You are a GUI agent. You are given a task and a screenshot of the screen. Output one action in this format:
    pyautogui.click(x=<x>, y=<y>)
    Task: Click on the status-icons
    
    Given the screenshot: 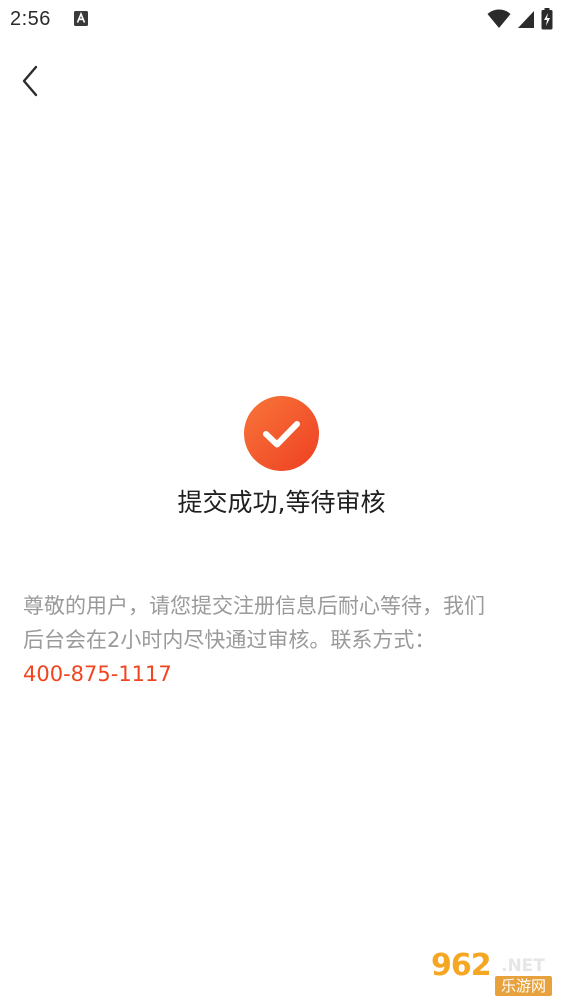 What is the action you would take?
    pyautogui.click(x=520, y=19)
    